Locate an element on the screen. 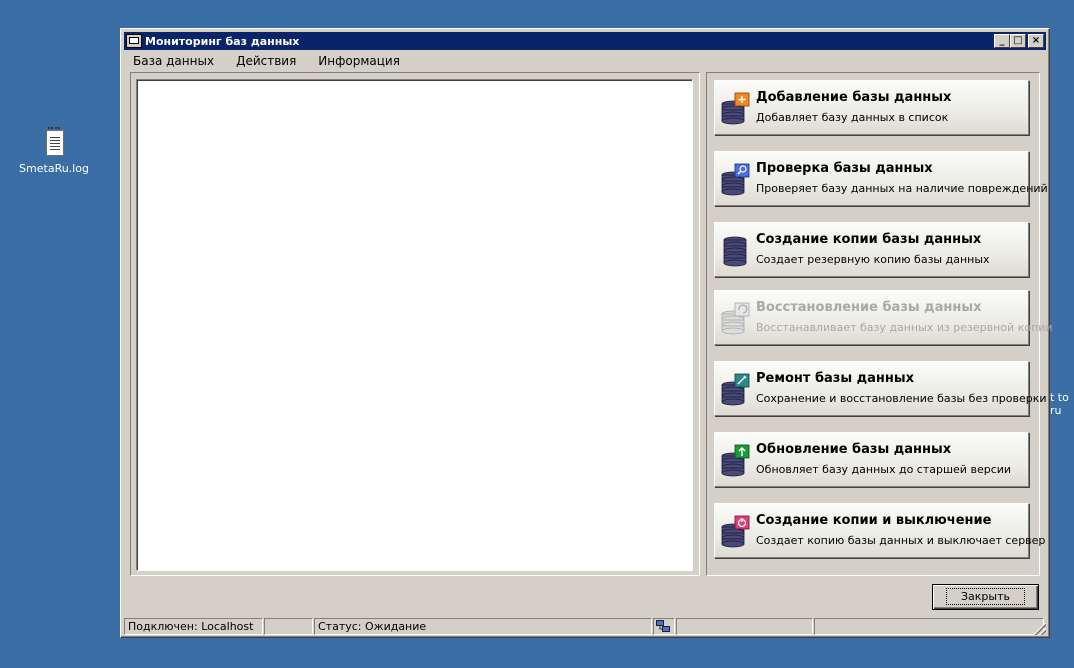 This screenshot has height=668, width=1074. desktop-partial-label: t to ru is located at coordinates (1059, 404).